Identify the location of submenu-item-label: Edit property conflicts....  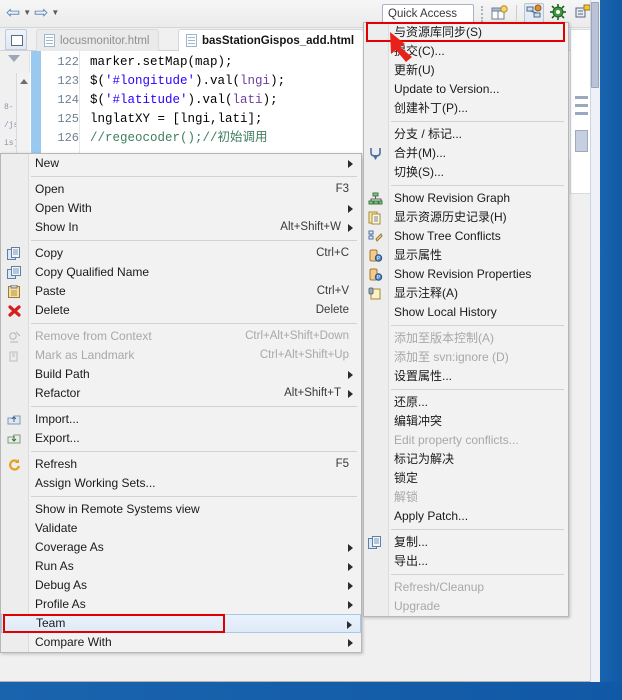
(456, 440).